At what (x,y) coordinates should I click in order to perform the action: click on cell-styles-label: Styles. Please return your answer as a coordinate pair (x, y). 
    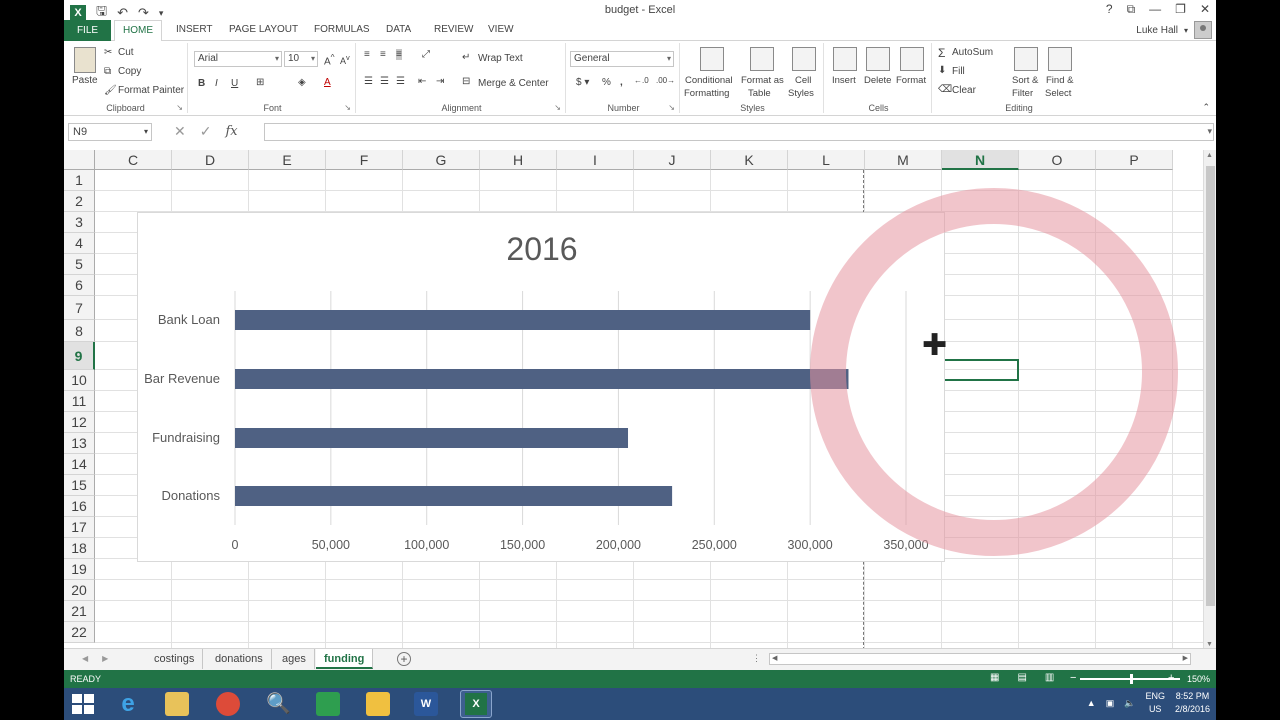
    Looking at the image, I should click on (801, 93).